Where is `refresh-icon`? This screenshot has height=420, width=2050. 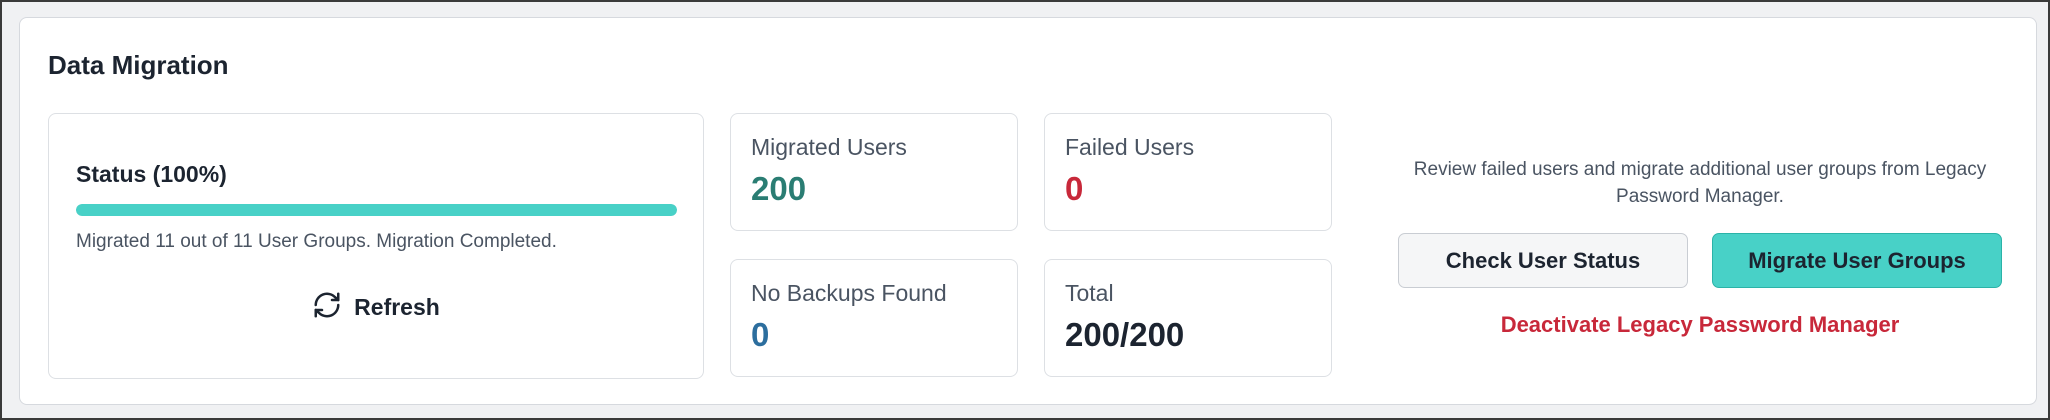
refresh-icon is located at coordinates (327, 307).